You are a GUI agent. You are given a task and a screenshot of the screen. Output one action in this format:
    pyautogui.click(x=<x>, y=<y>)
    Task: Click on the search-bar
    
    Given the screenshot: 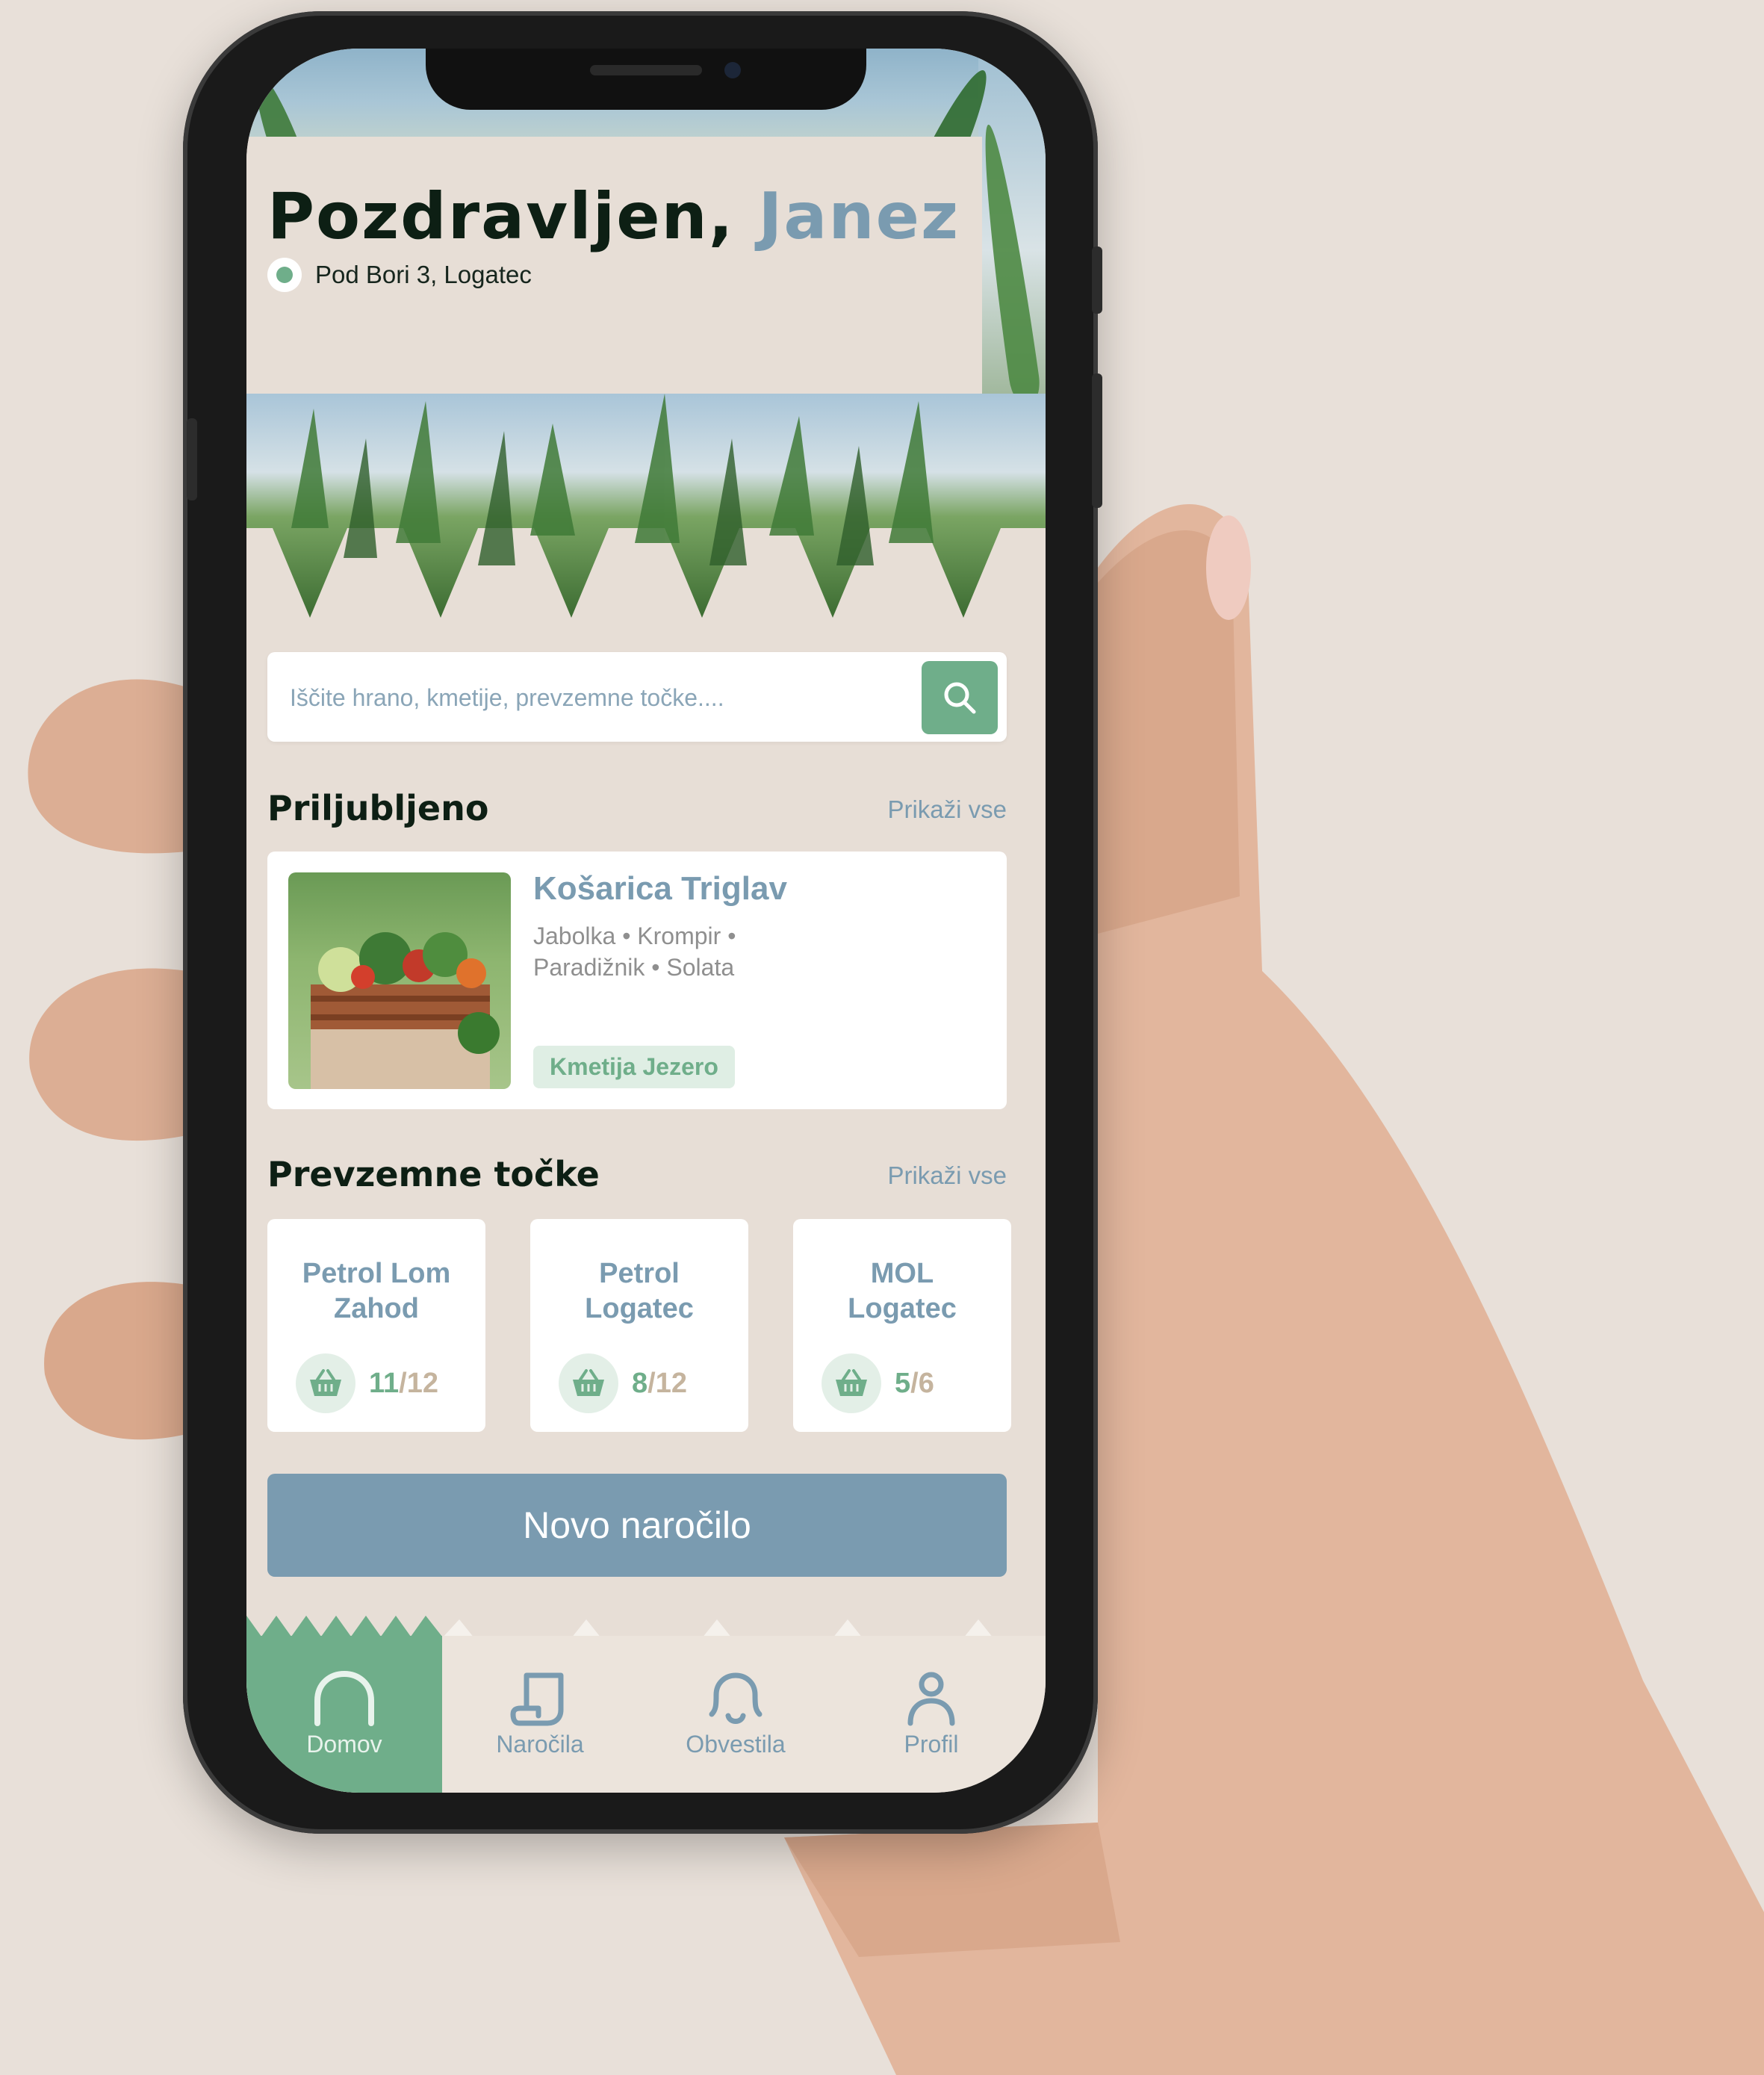 What is the action you would take?
    pyautogui.click(x=637, y=697)
    